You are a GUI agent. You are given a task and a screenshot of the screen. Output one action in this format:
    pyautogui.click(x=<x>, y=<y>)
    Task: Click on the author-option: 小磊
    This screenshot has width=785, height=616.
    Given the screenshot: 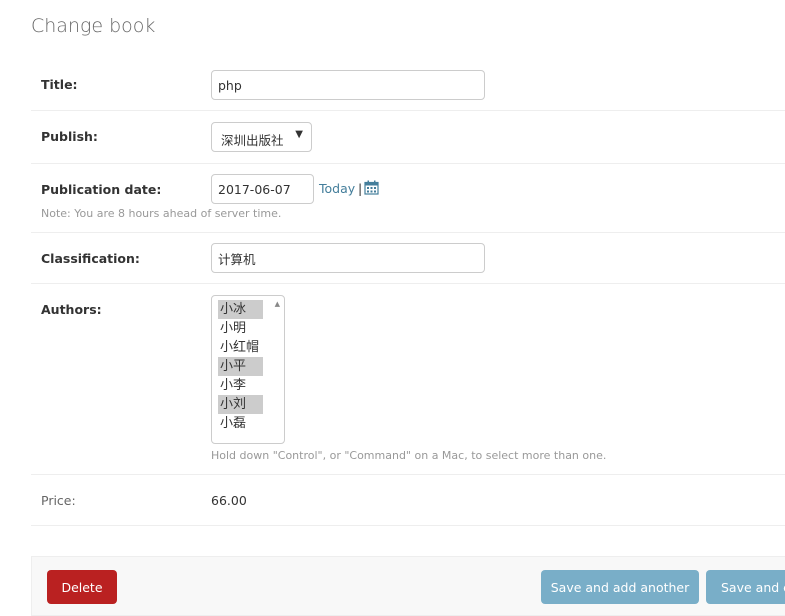 What is the action you would take?
    pyautogui.click(x=240, y=423)
    